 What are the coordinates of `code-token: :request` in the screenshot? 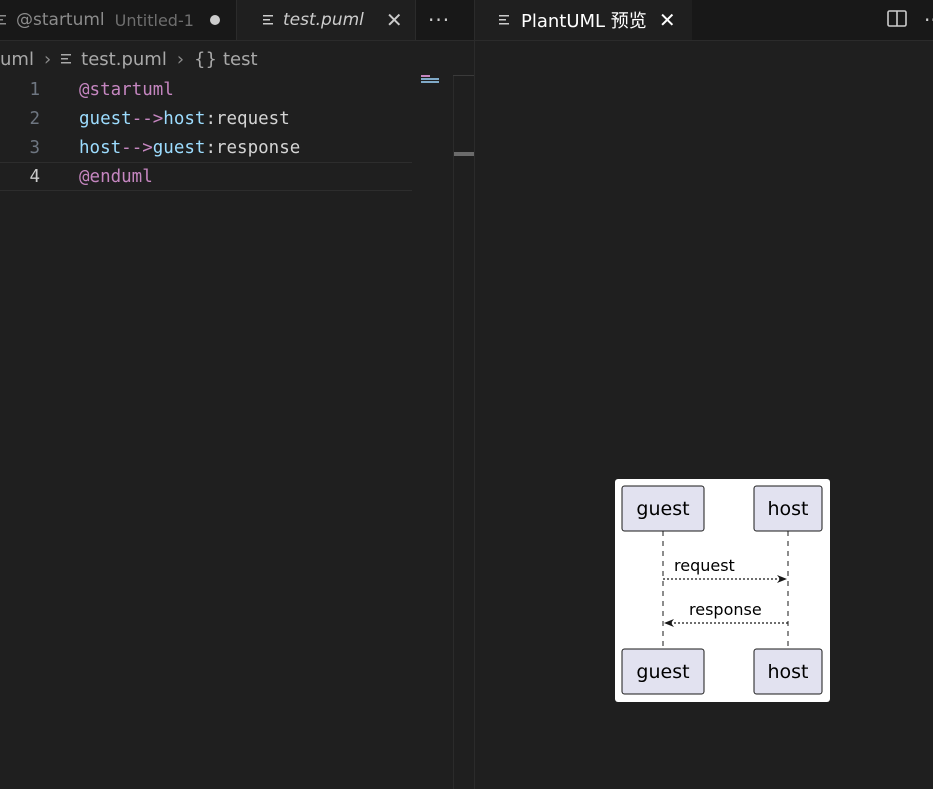 It's located at (247, 118).